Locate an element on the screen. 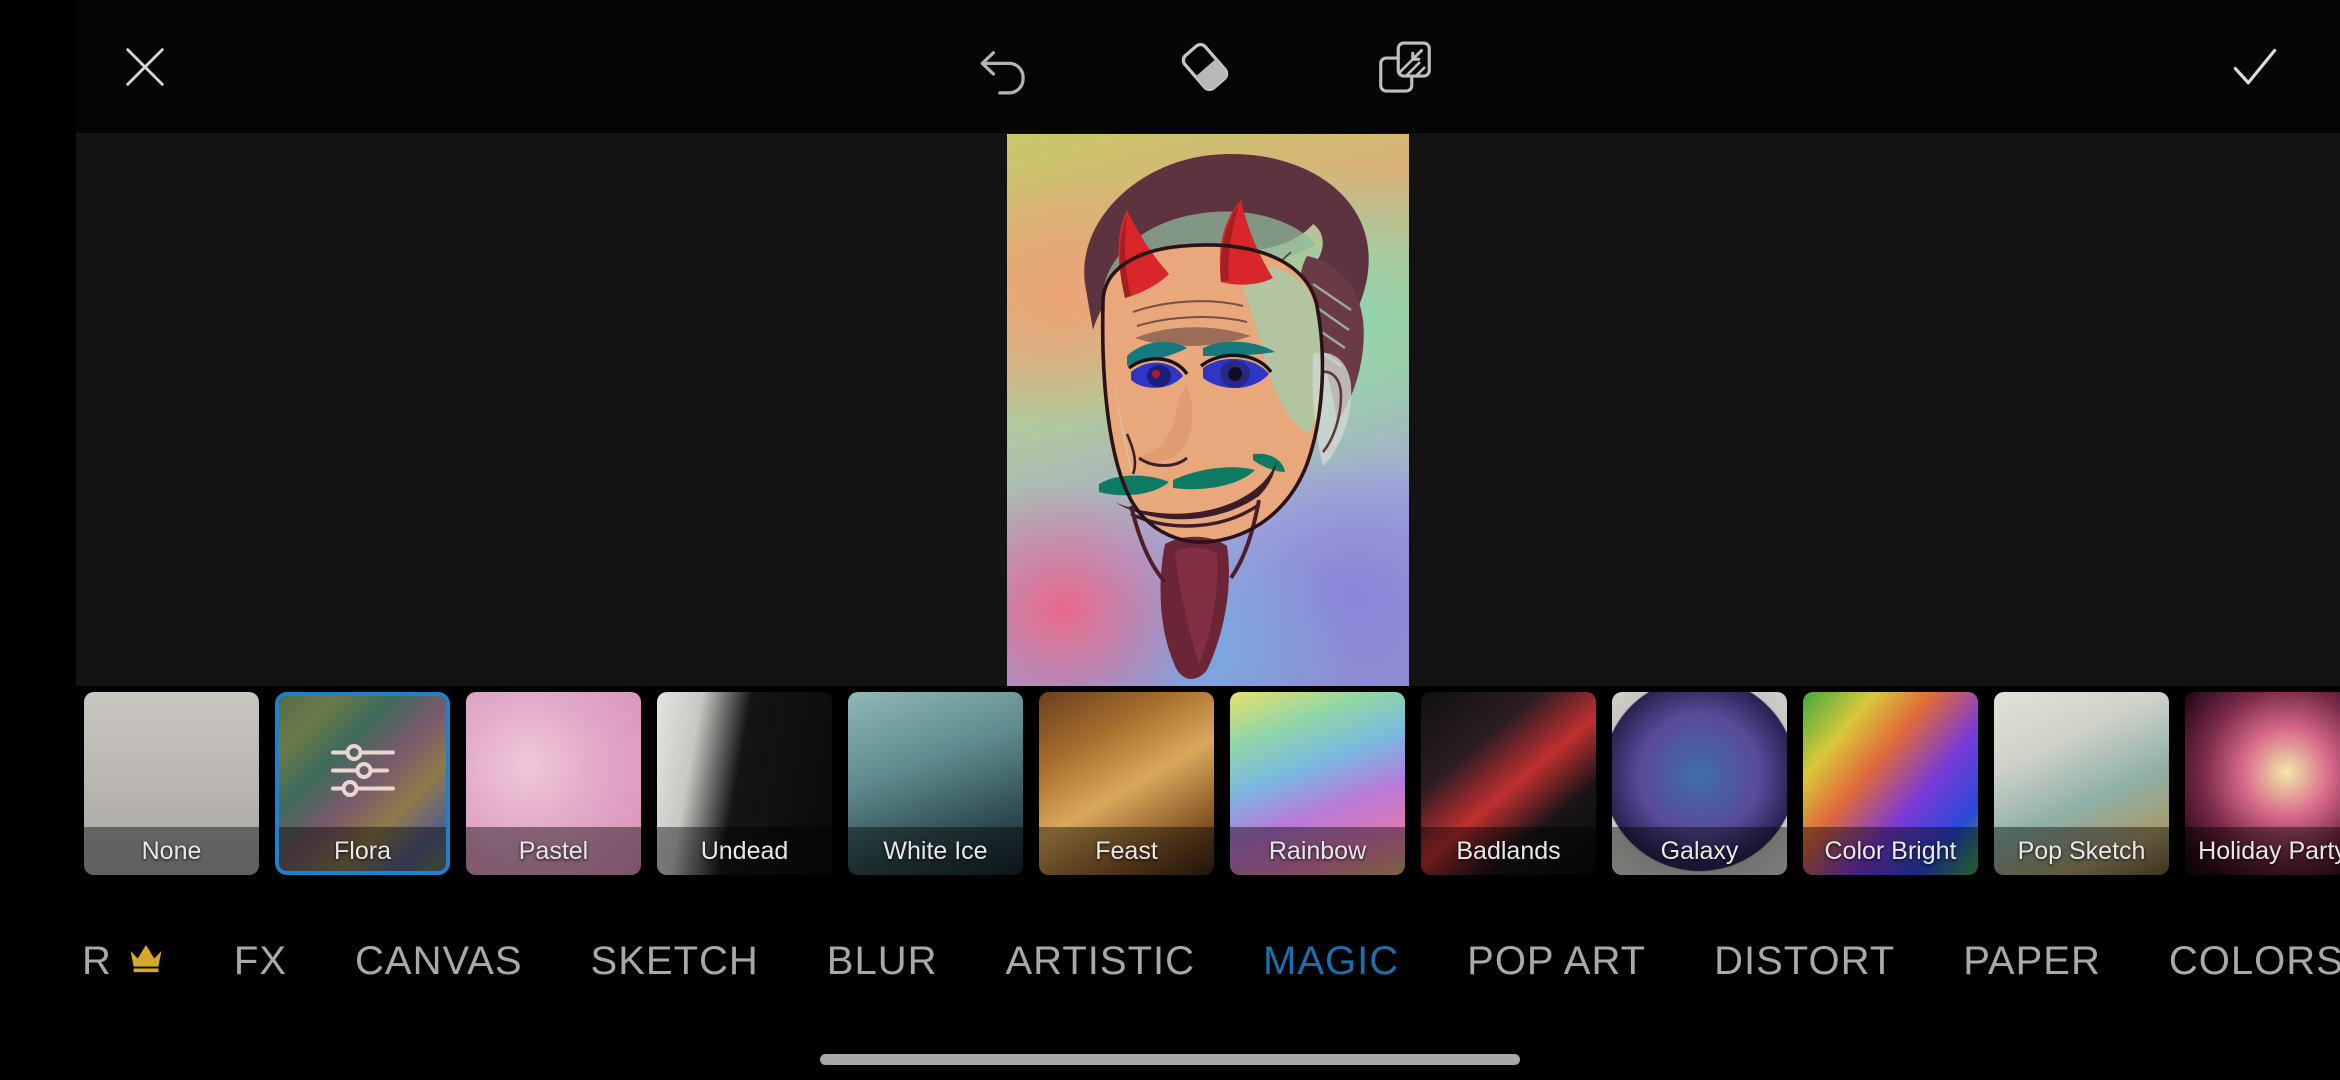 Image resolution: width=2340 pixels, height=1080 pixels. nav-item-label: MAGIC is located at coordinates (1331, 960).